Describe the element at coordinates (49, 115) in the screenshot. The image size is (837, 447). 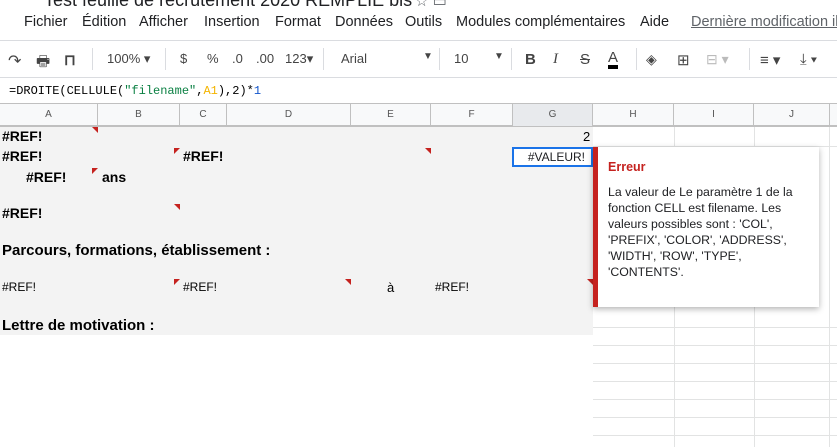
I see `column-header-a: A` at that location.